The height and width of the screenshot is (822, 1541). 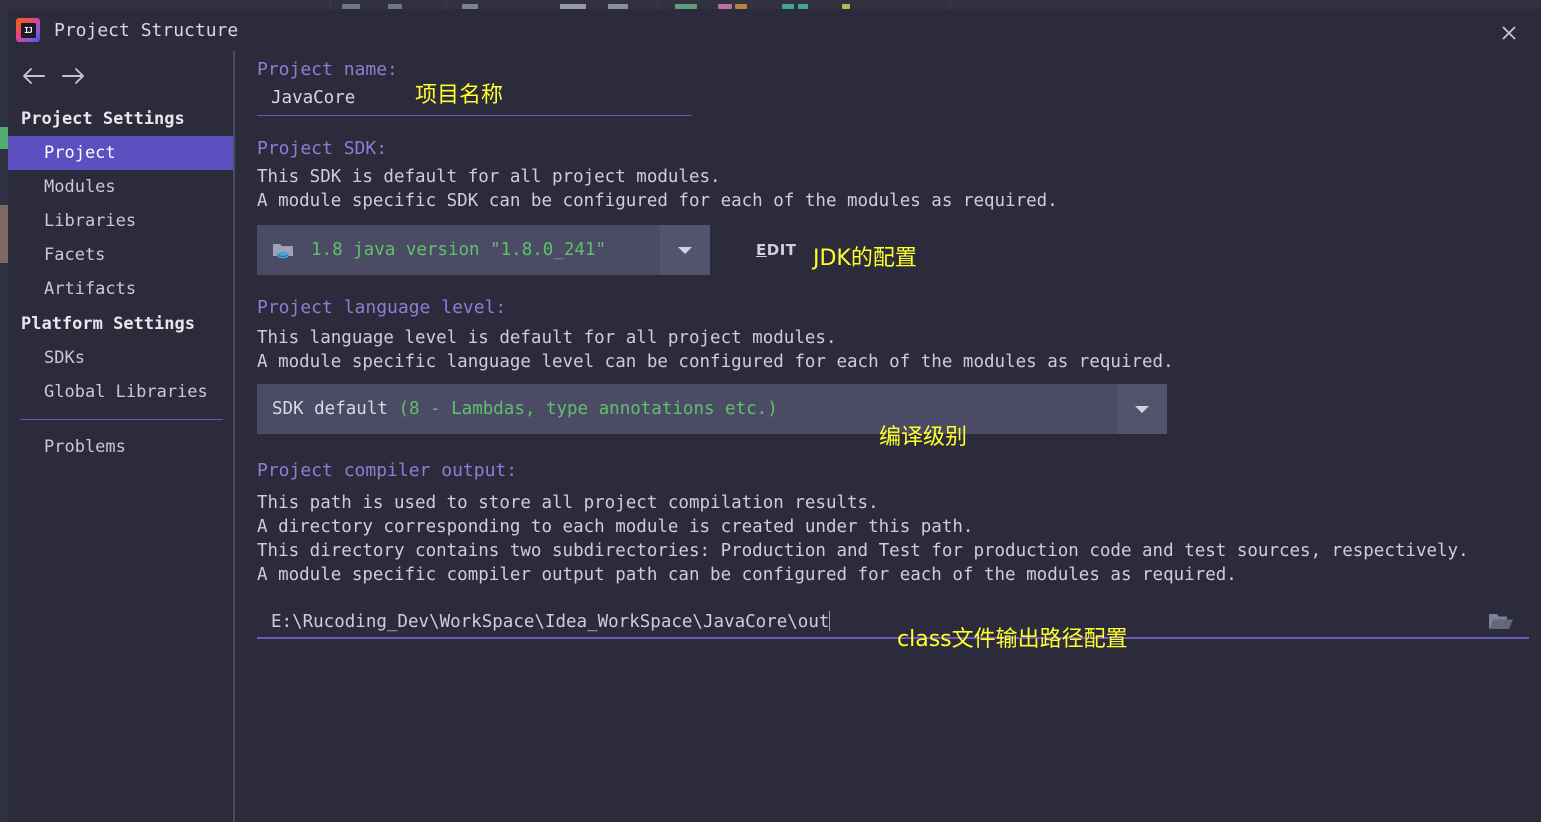 I want to click on project-language-level-label: Project language level:, so click(x=382, y=307).